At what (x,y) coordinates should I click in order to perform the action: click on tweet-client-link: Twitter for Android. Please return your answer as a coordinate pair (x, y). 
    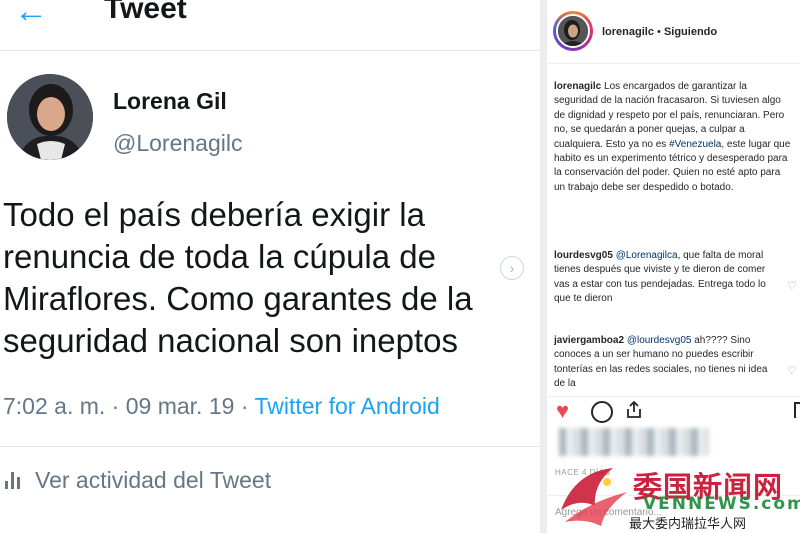
    Looking at the image, I should click on (346, 406).